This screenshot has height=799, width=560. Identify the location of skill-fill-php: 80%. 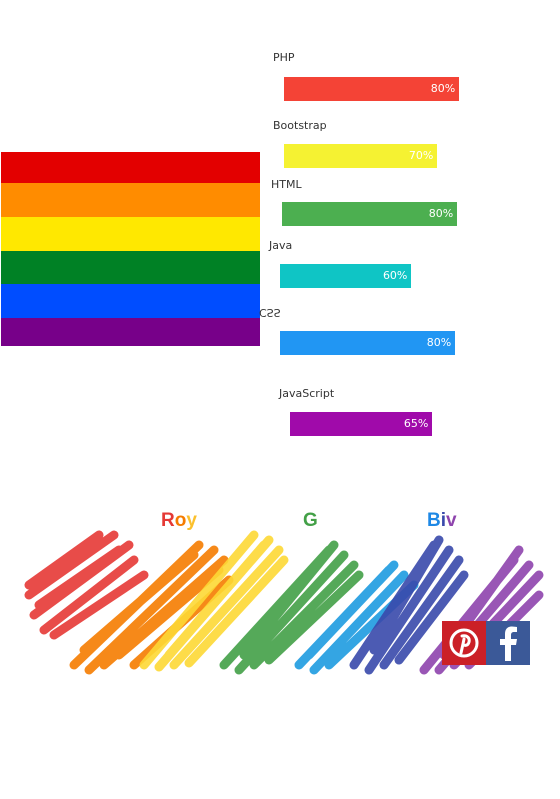
(372, 89).